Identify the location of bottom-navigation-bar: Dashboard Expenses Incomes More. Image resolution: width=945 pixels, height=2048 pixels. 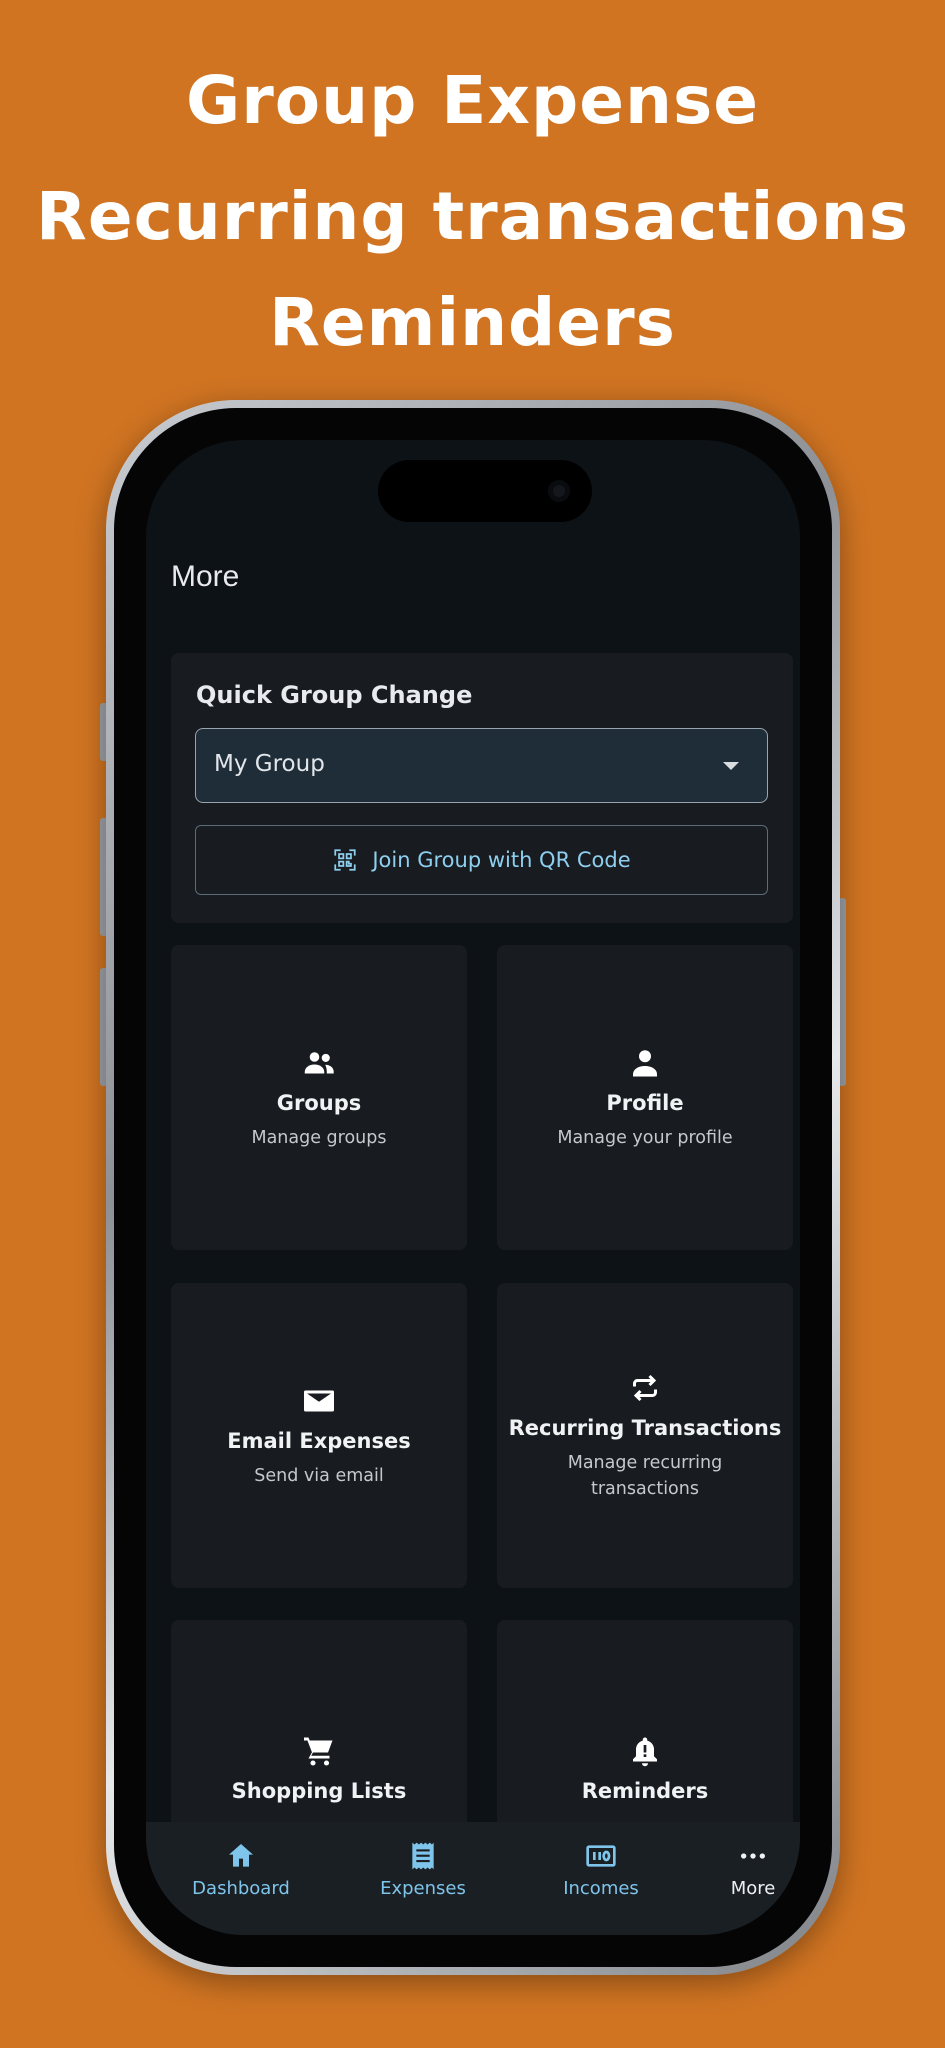
(473, 1878).